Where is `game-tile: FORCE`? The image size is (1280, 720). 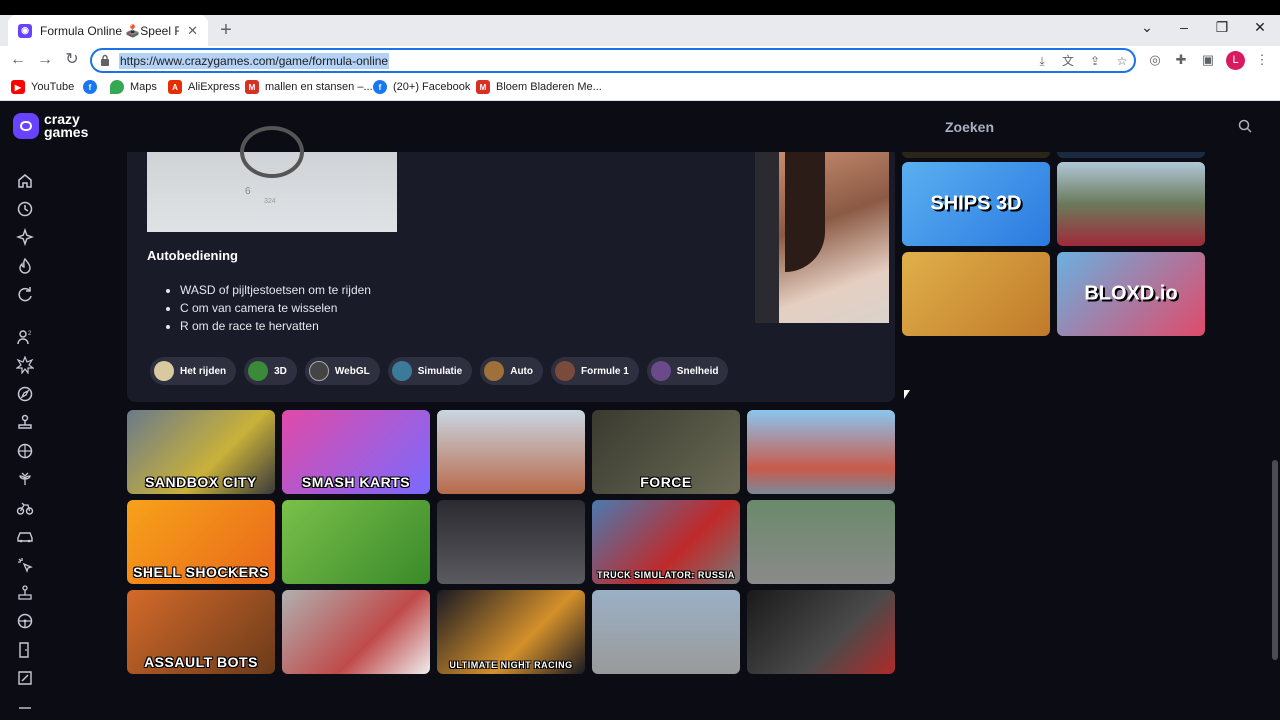
game-tile: FORCE is located at coordinates (666, 452).